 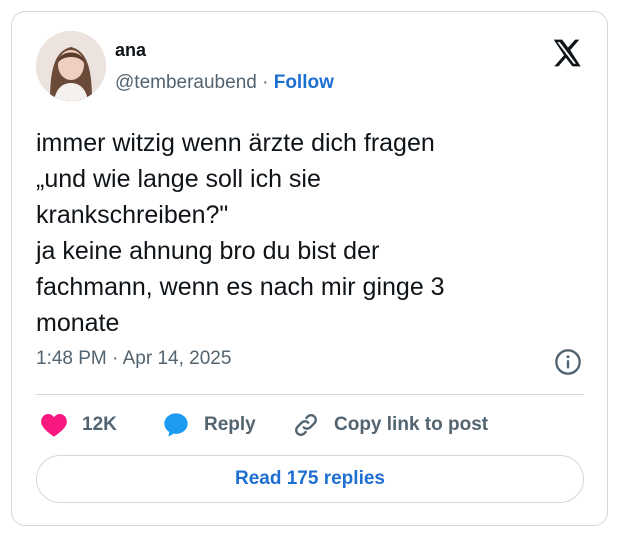 What do you see at coordinates (310, 394) in the screenshot?
I see `divider` at bounding box center [310, 394].